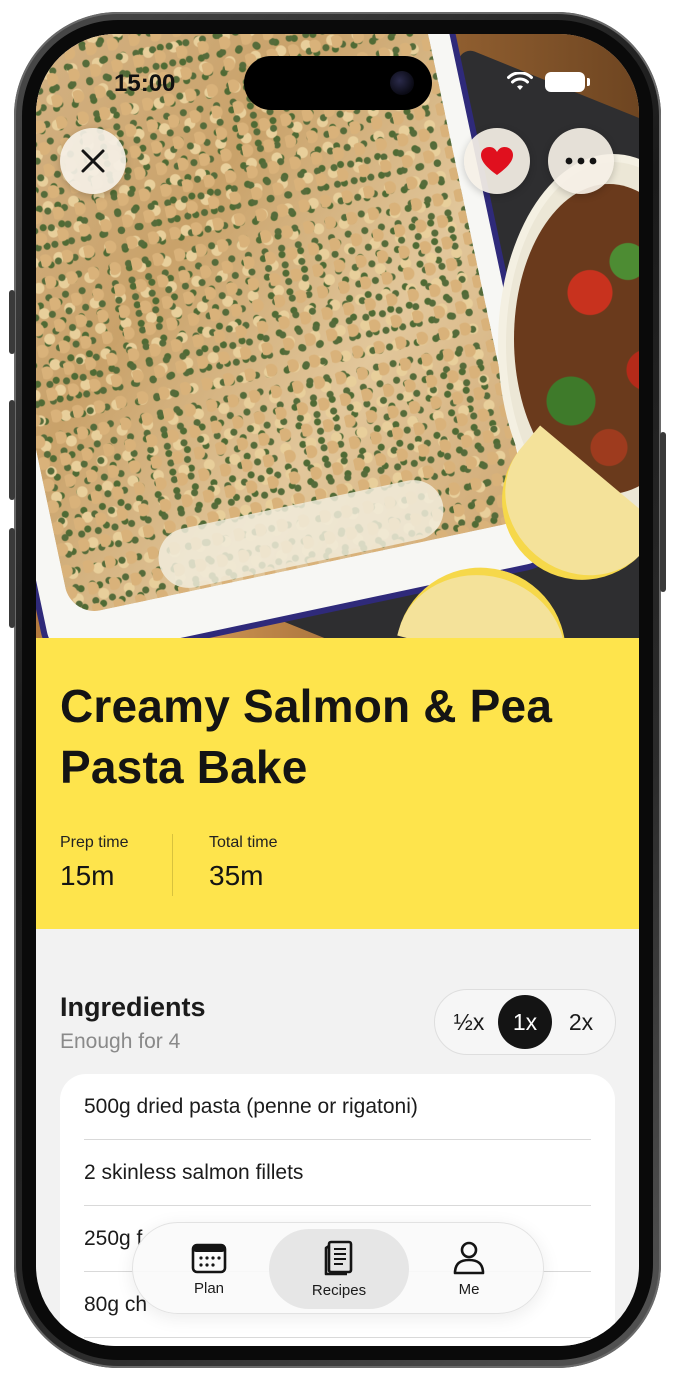 This screenshot has width=675, height=1380. I want to click on tab-plan: Plan, so click(209, 1269).